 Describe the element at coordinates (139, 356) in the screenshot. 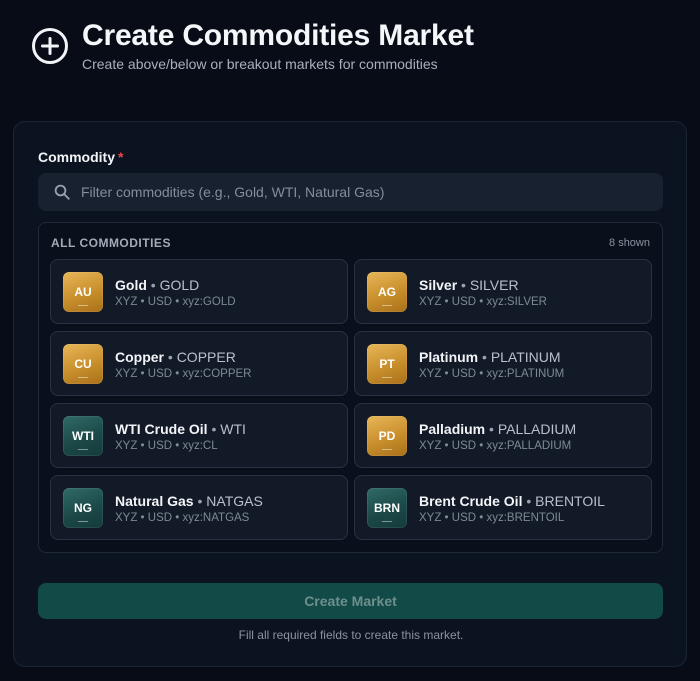

I see `item-name: Copper` at that location.